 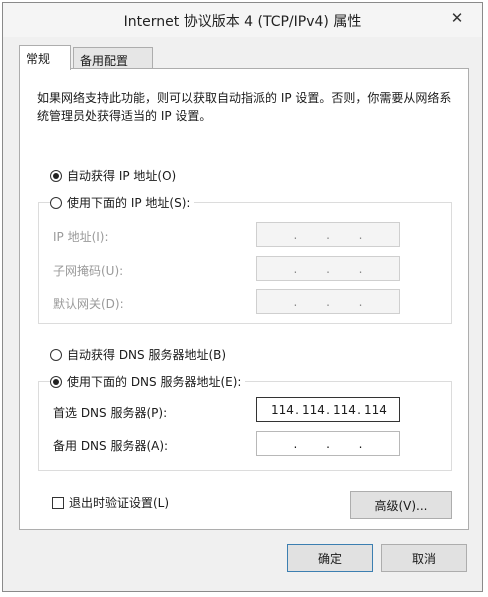 I want to click on radio-manual-ip-indicator, so click(x=56, y=202).